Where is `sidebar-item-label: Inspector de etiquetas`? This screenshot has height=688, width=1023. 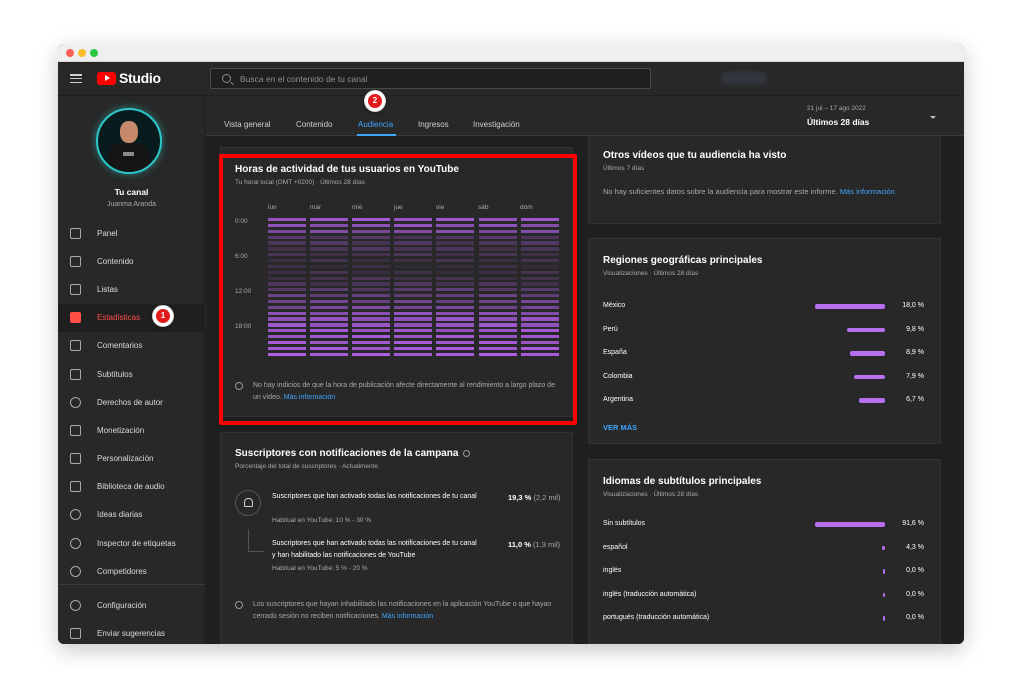
sidebar-item-label: Inspector de etiquetas is located at coordinates (136, 543).